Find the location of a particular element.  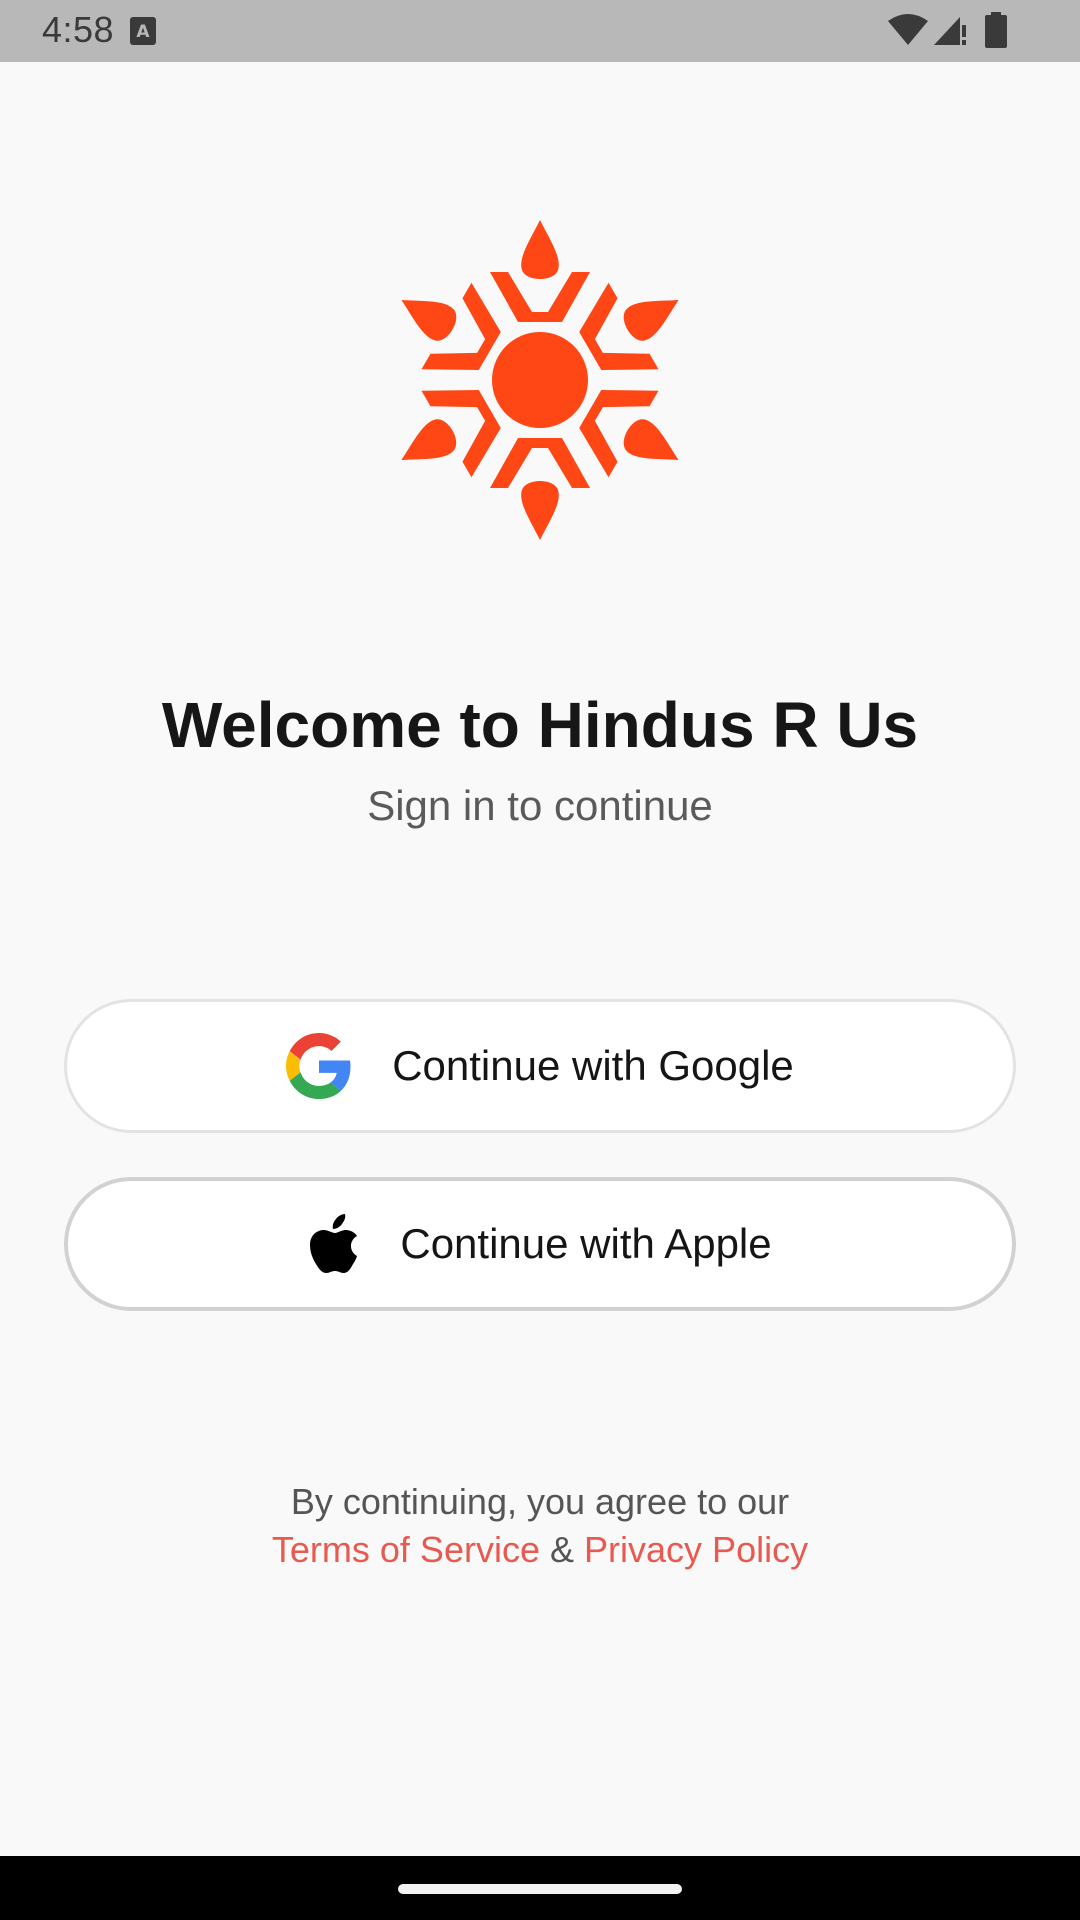

battery-icon is located at coordinates (996, 30).